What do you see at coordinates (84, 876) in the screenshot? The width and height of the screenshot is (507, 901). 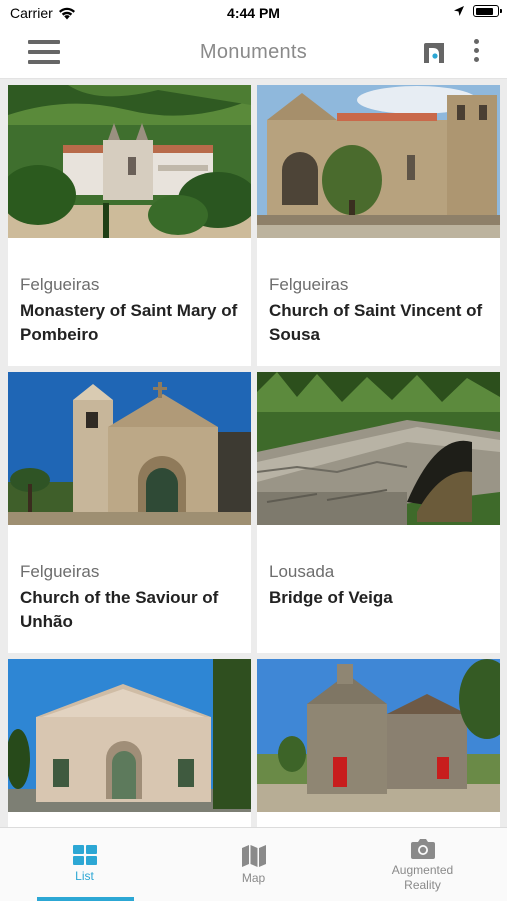 I see `tab-list-label: List` at bounding box center [84, 876].